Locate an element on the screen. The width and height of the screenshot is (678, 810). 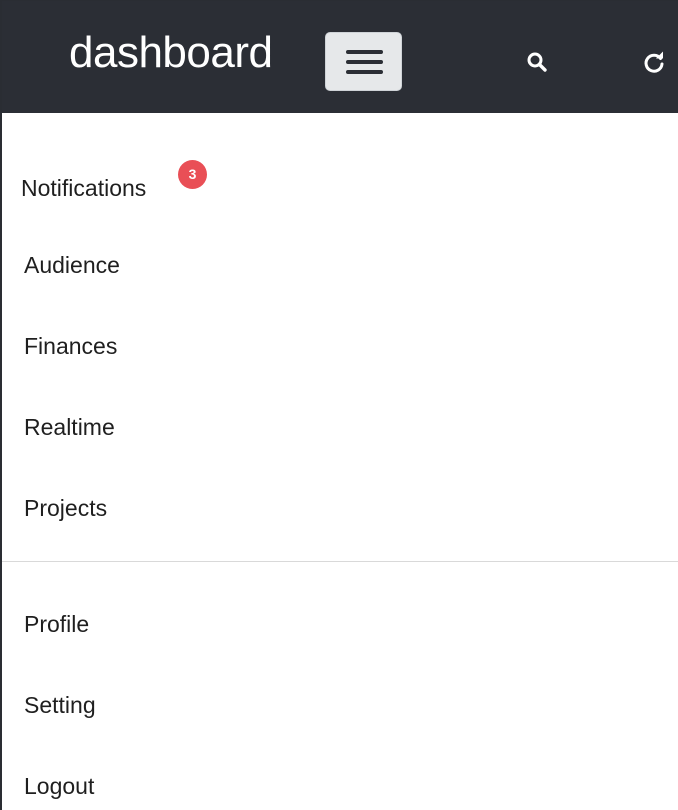
nav-item-logout: Logout is located at coordinates (59, 786).